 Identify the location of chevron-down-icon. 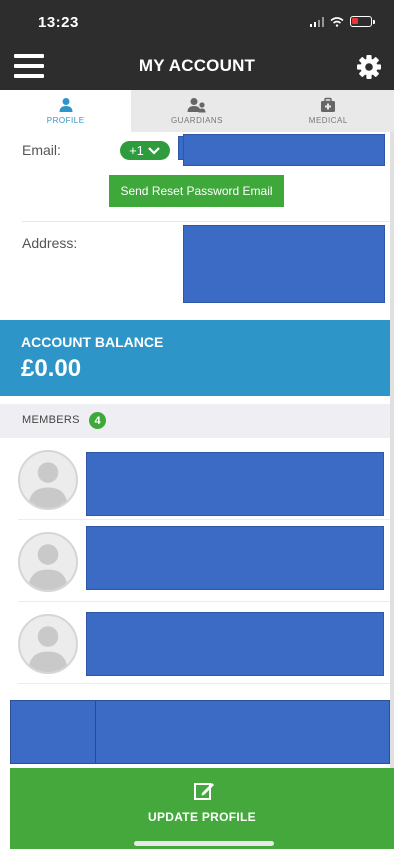
(154, 150).